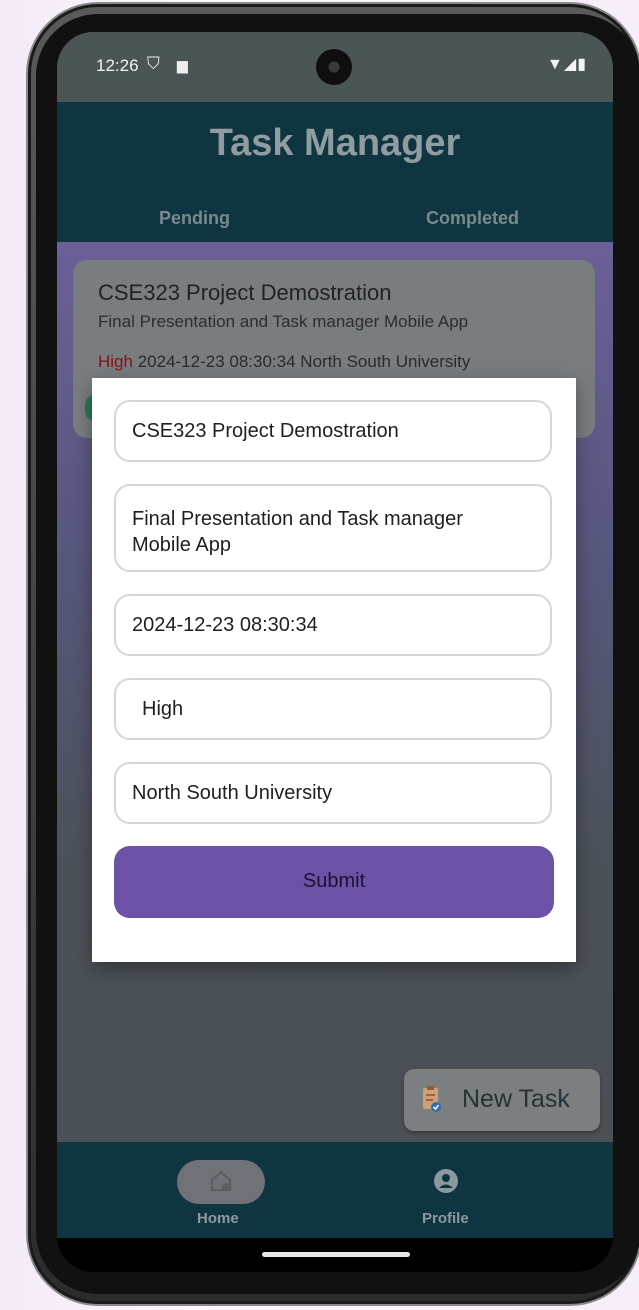 Image resolution: width=639 pixels, height=1310 pixels. I want to click on sd-card-icon: ▆, so click(182, 65).